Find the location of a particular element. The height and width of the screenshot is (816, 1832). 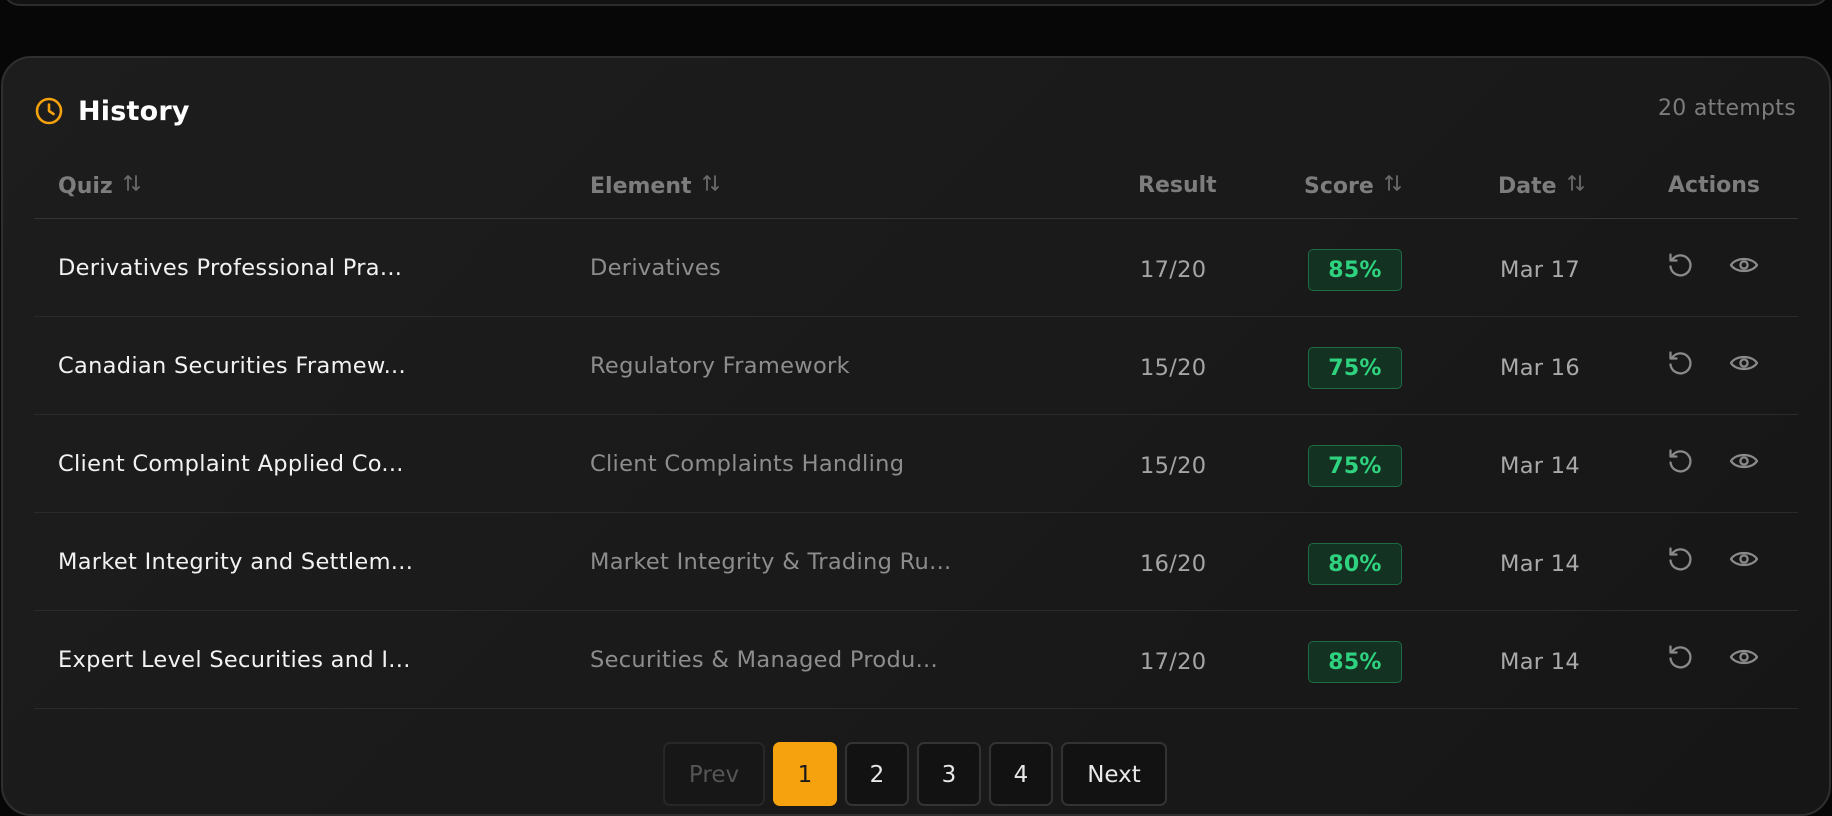

column-date: Date is located at coordinates (1541, 186).